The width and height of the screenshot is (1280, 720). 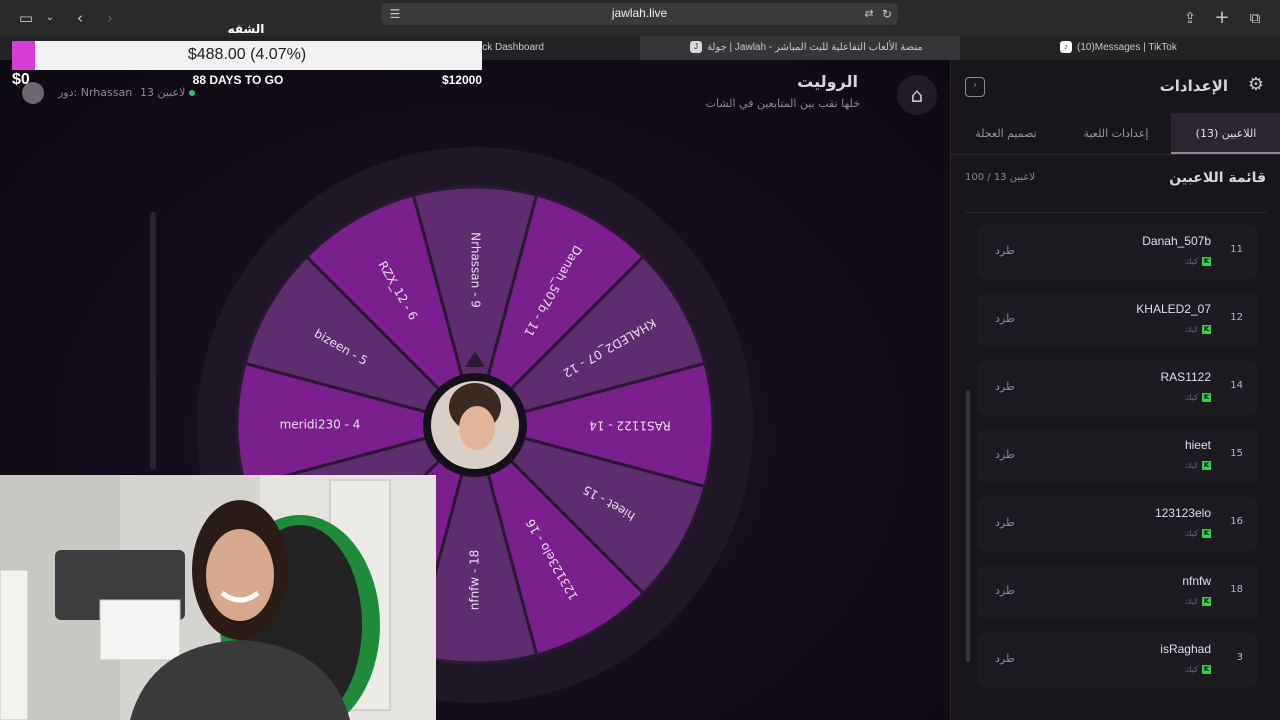 I want to click on home-button: ⌂, so click(x=917, y=95).